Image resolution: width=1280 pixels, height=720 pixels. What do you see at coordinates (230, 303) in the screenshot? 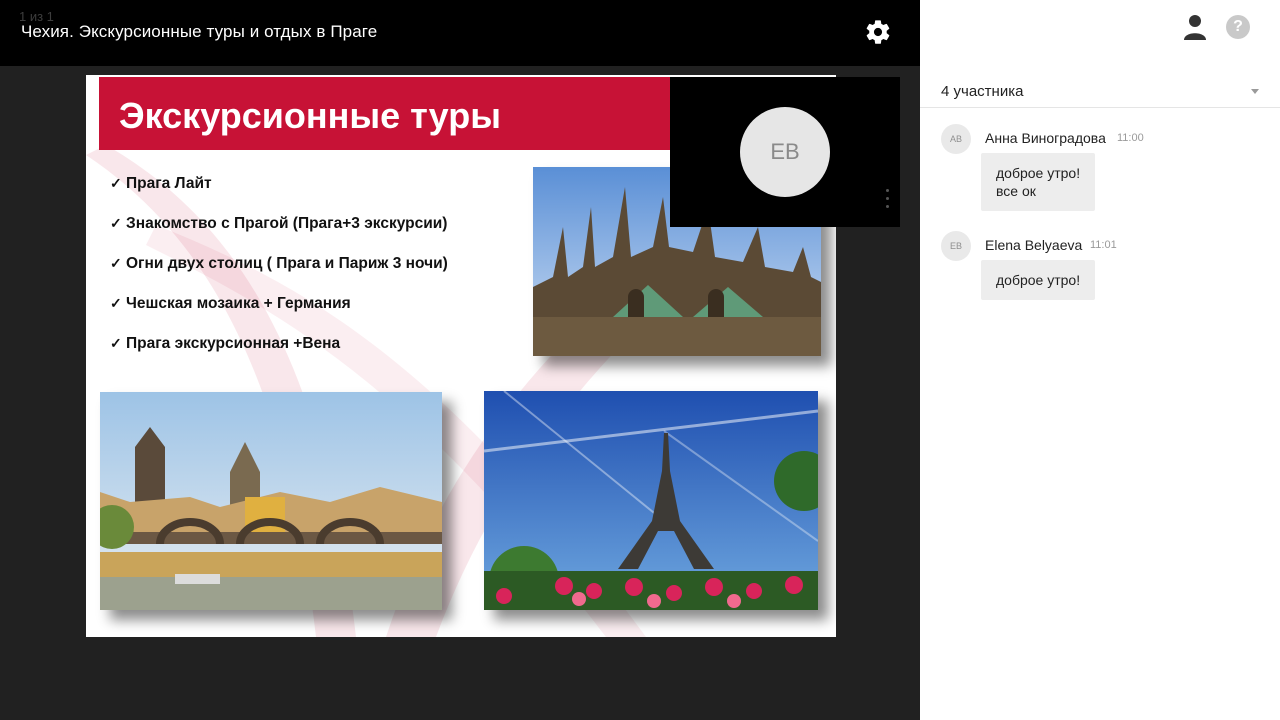
I see `list-item: ✓ Чешская мозаика + Германия` at bounding box center [230, 303].